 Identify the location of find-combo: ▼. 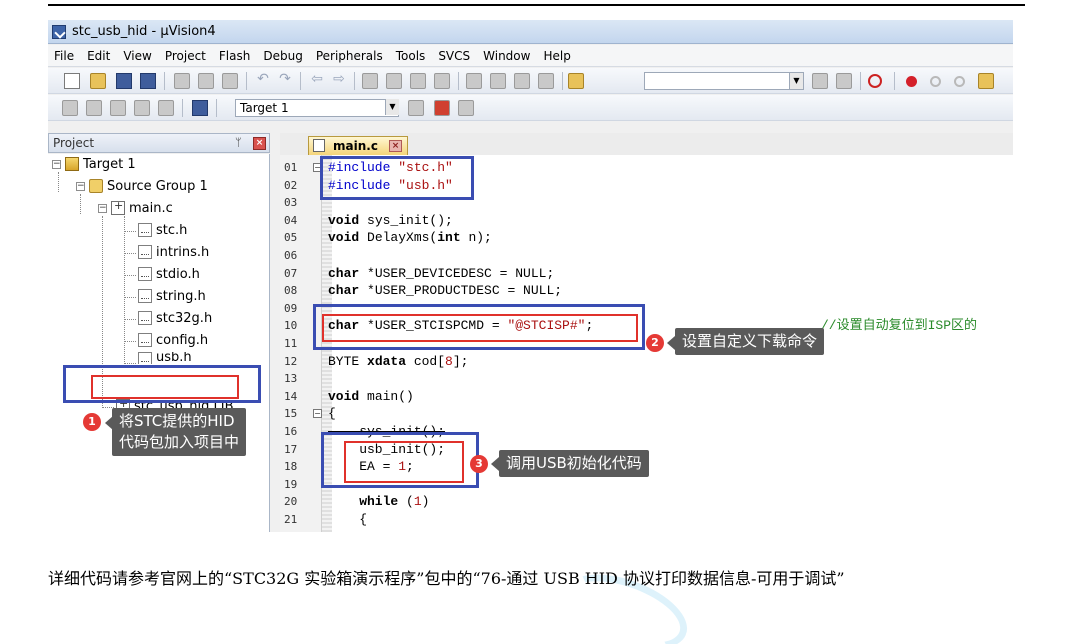
(724, 81).